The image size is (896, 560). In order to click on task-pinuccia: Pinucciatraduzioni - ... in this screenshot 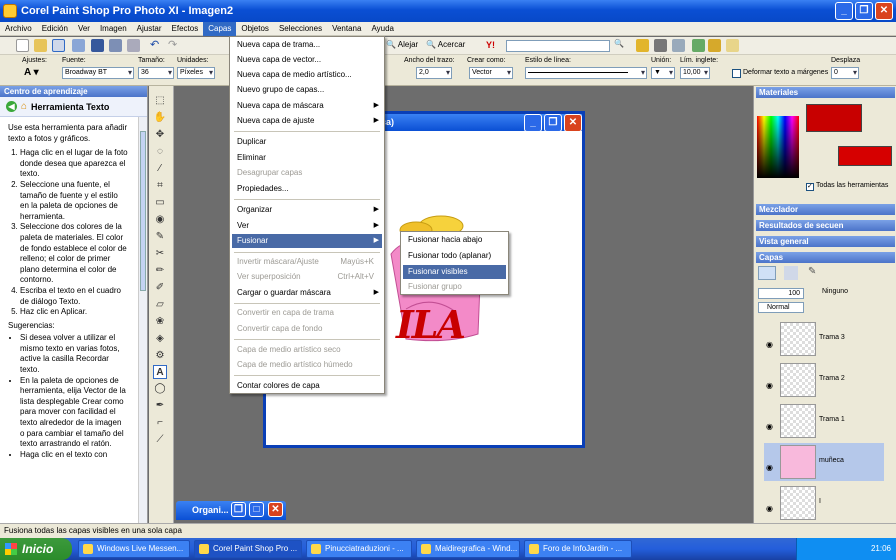, I will do `click(359, 549)`.